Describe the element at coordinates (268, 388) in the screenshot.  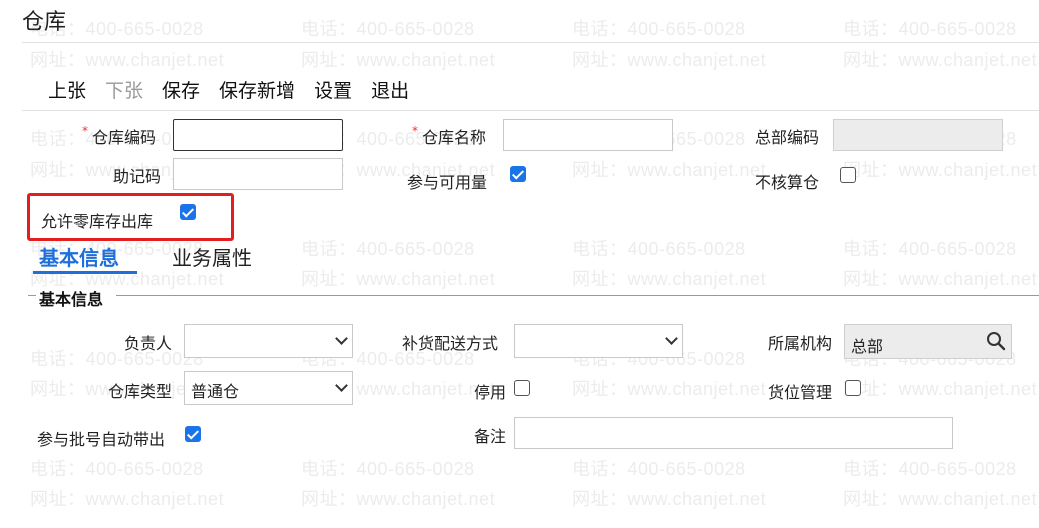
I see `type-select: 普通仓` at that location.